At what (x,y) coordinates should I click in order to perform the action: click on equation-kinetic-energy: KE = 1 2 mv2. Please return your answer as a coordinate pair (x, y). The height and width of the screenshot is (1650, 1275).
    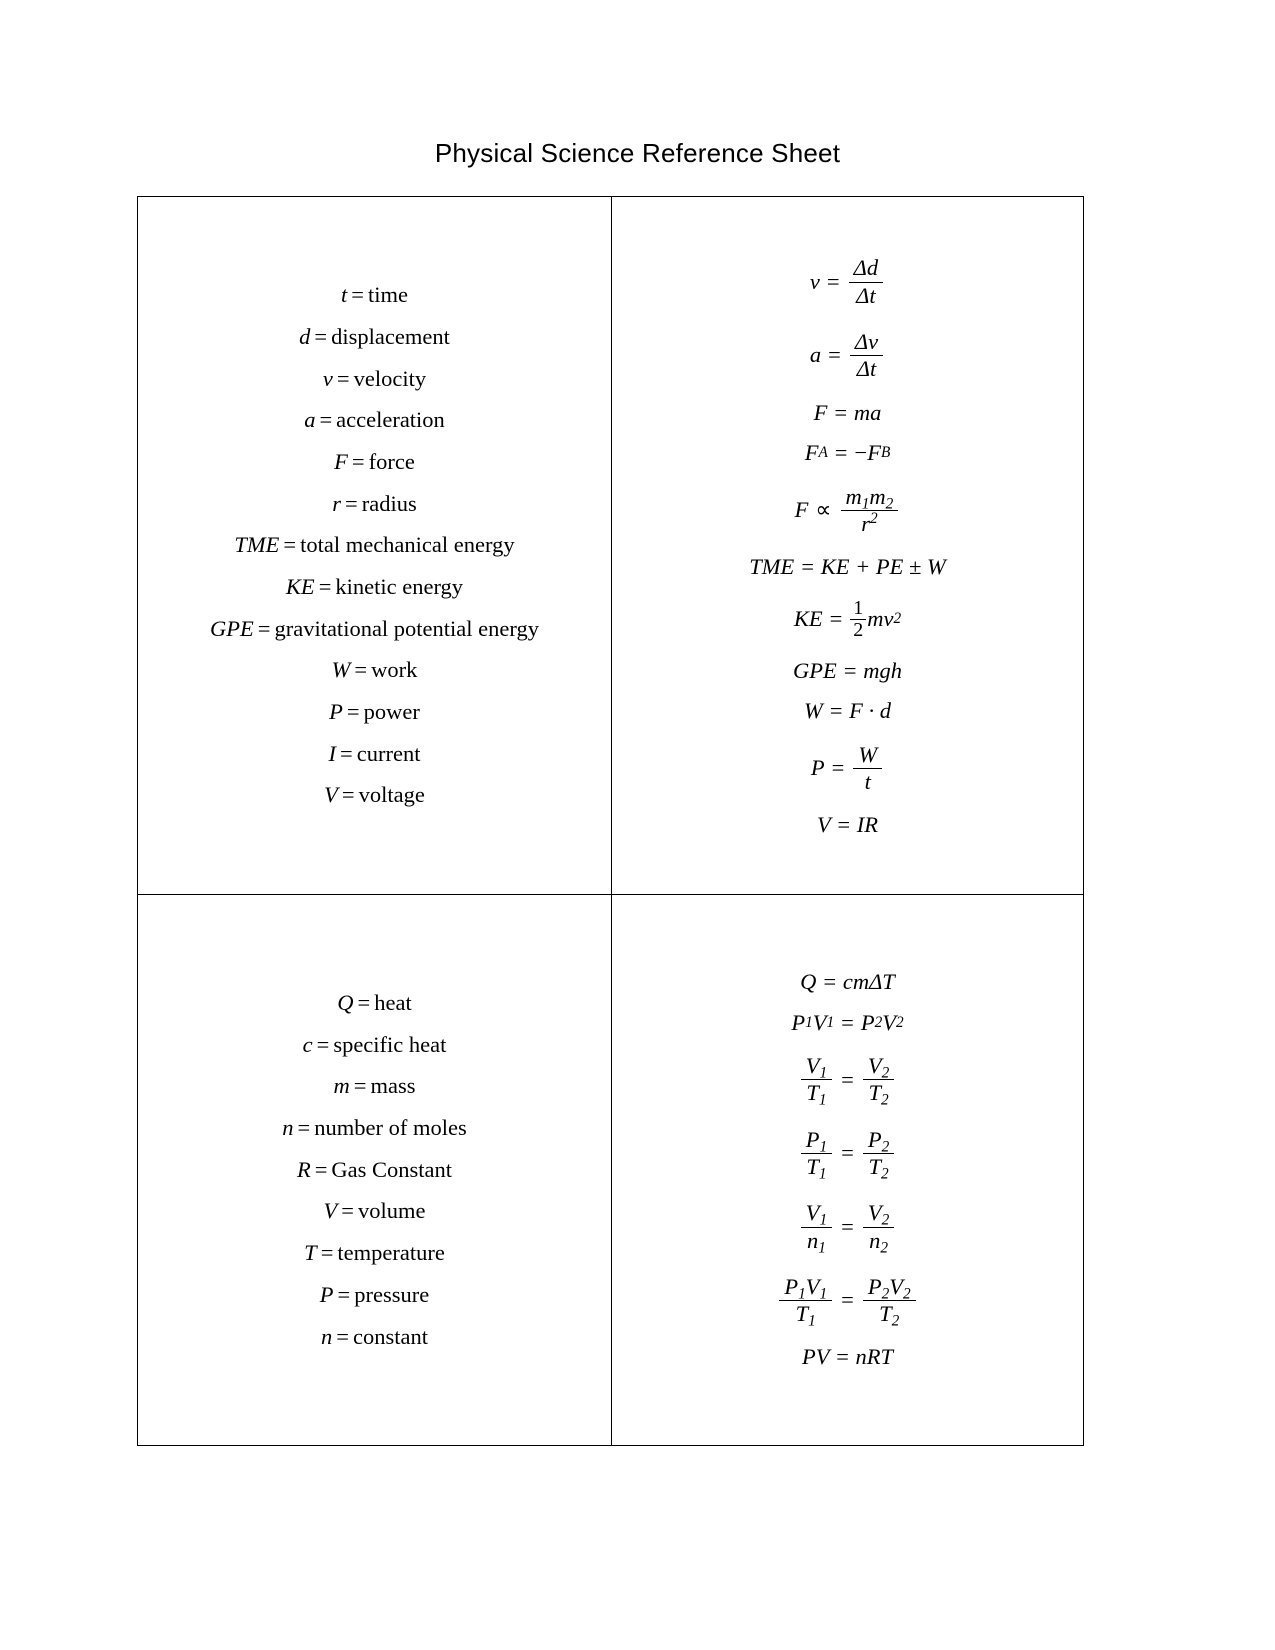
    Looking at the image, I should click on (847, 618).